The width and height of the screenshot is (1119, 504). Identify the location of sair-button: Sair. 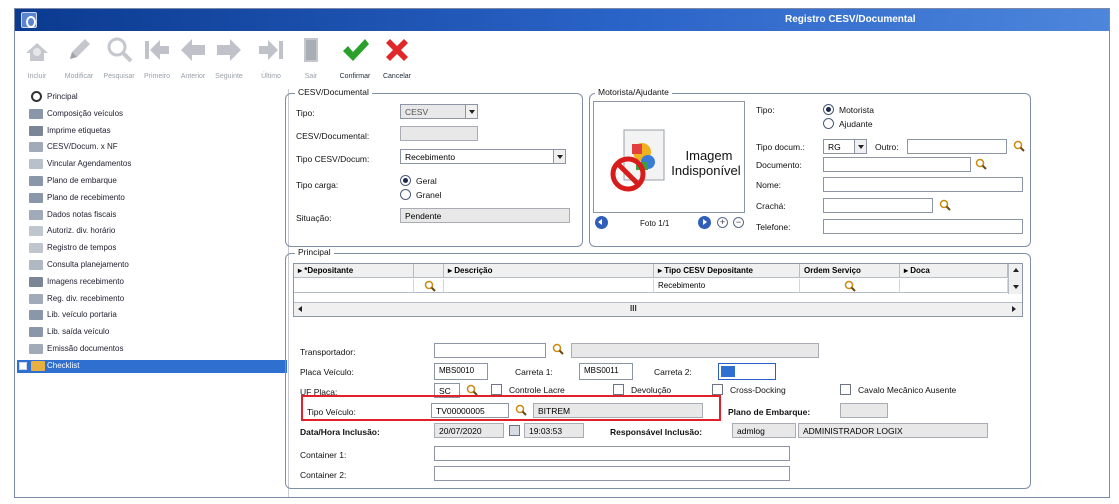
(311, 59).